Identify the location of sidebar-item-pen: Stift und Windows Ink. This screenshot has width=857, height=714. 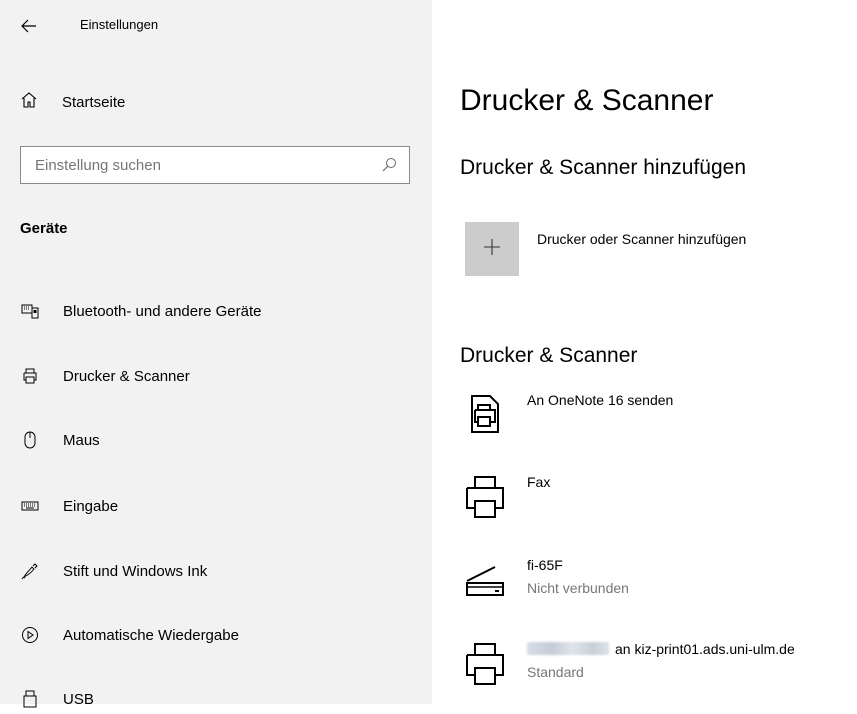
(113, 571).